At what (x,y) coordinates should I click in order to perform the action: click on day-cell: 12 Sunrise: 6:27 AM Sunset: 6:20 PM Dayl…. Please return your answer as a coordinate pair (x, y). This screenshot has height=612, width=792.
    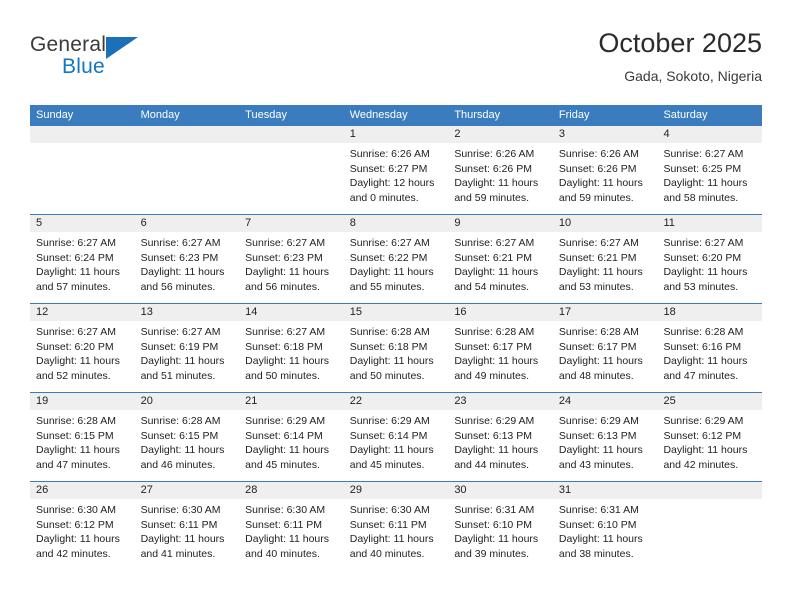
    Looking at the image, I should click on (82, 348).